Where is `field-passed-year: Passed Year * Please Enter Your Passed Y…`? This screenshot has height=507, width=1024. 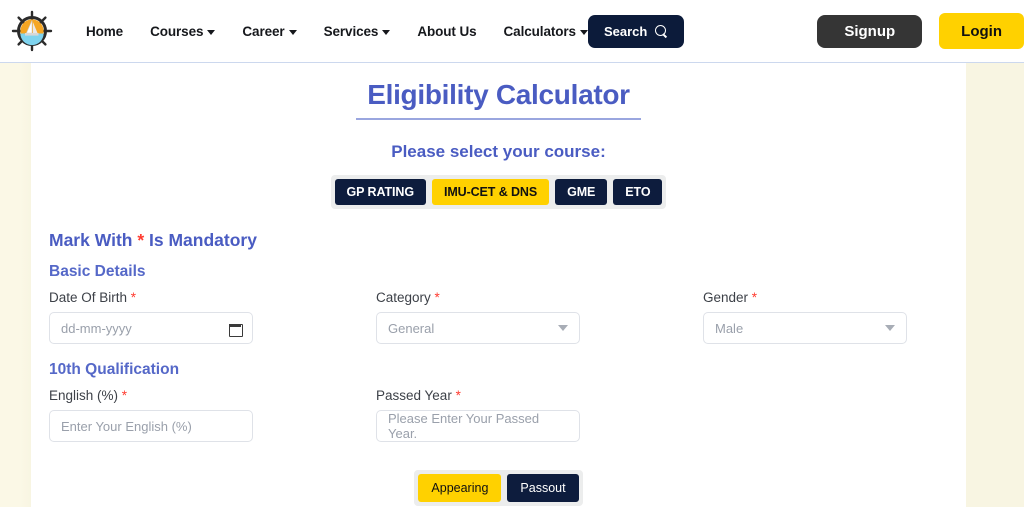
field-passed-year: Passed Year * Please Enter Your Passed Y… is located at coordinates (490, 415).